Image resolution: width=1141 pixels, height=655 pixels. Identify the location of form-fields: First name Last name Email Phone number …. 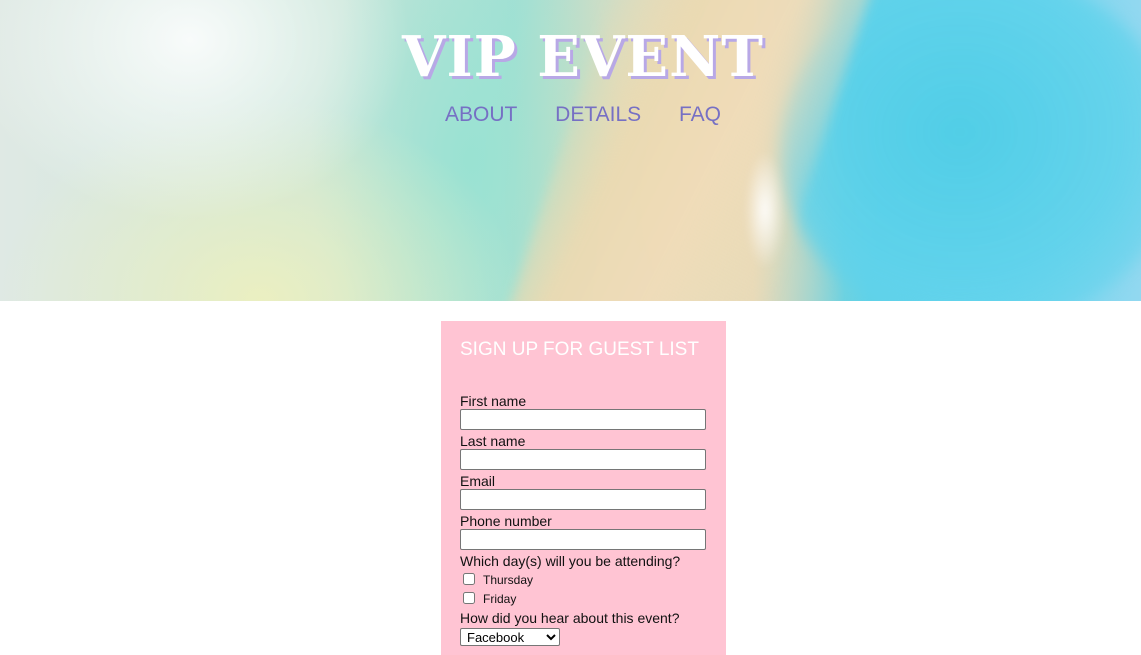
(583, 520).